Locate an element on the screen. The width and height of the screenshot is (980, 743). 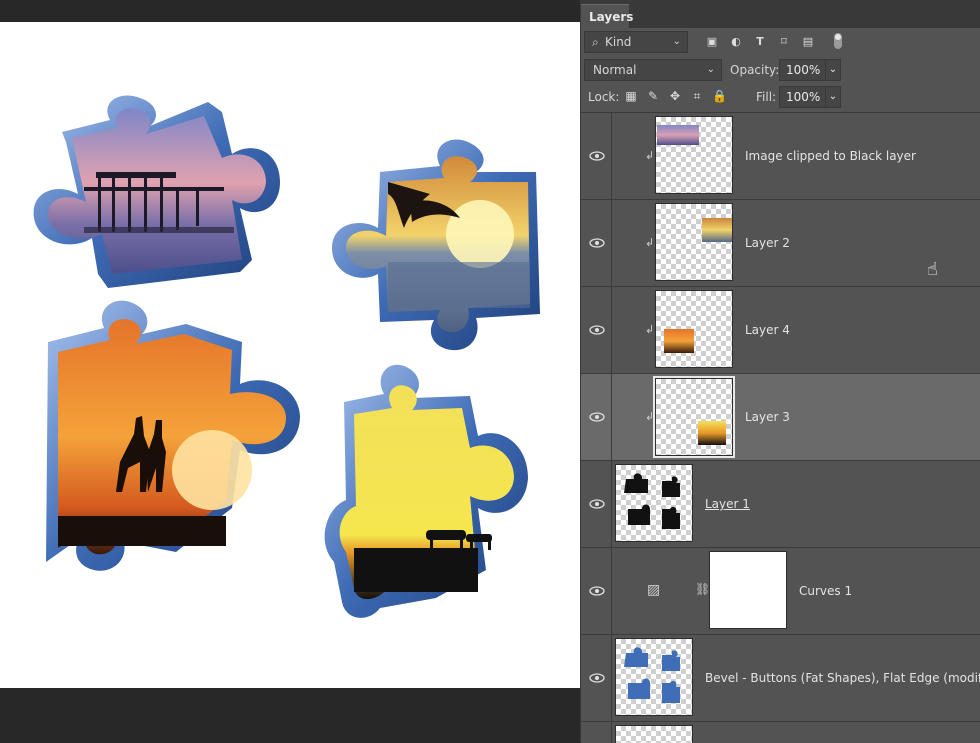
layer-row: ↲ Layer 4 is located at coordinates (780, 330).